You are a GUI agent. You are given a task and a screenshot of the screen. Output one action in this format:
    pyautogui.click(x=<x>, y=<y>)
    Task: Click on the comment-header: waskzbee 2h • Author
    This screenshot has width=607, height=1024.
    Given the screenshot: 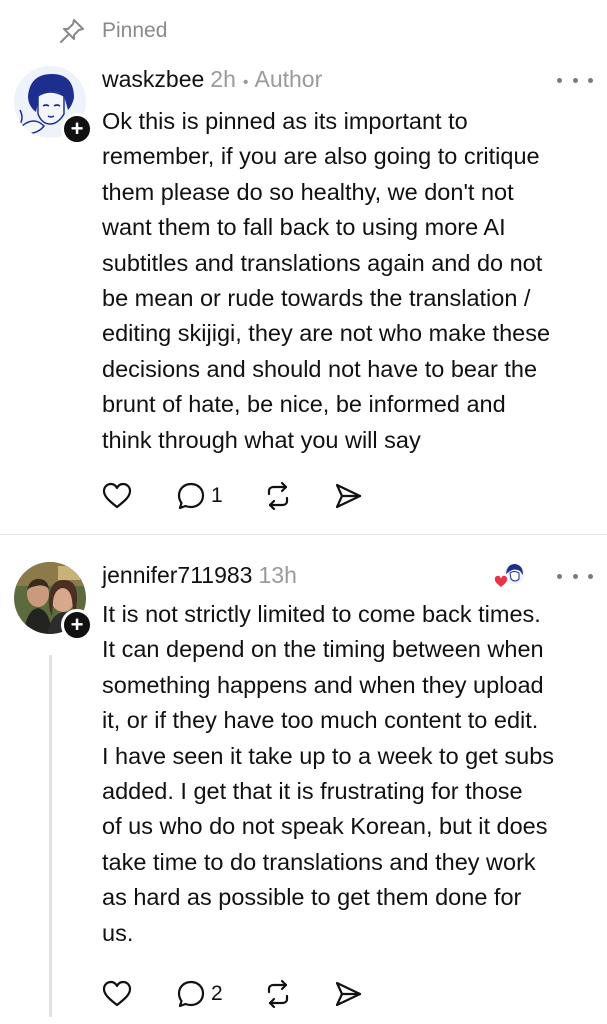 What is the action you would take?
    pyautogui.click(x=212, y=79)
    